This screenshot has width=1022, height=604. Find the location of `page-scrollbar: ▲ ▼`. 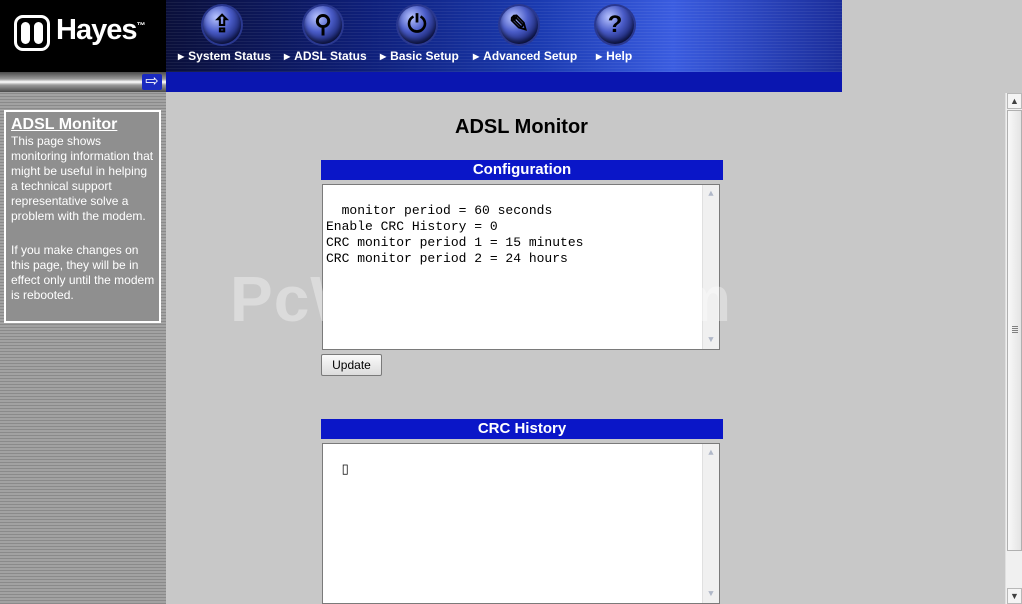

page-scrollbar: ▲ ▼ is located at coordinates (1013, 348).